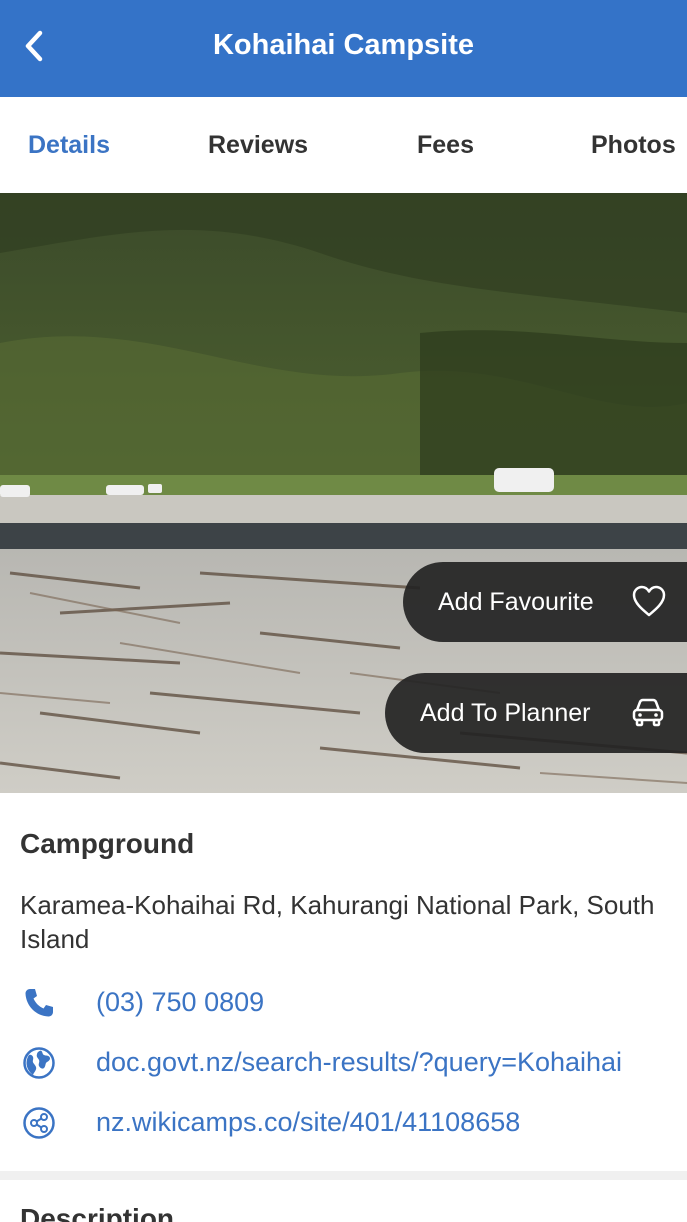 This screenshot has height=1222, width=687. What do you see at coordinates (516, 601) in the screenshot?
I see `add-favourite-label: Add Favourite` at bounding box center [516, 601].